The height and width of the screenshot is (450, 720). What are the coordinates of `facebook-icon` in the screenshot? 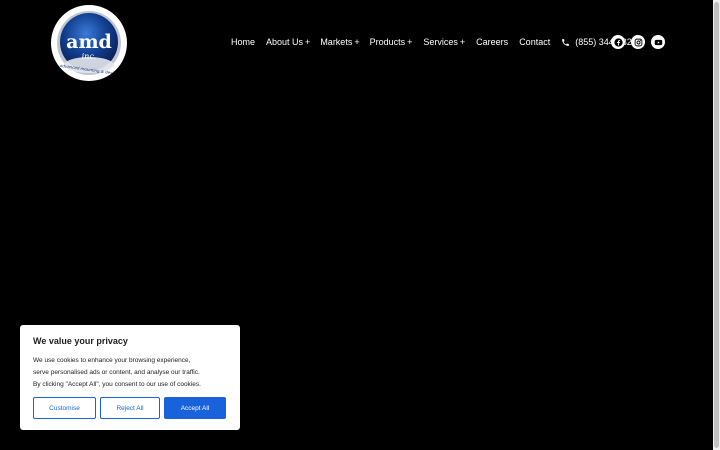 It's located at (618, 42).